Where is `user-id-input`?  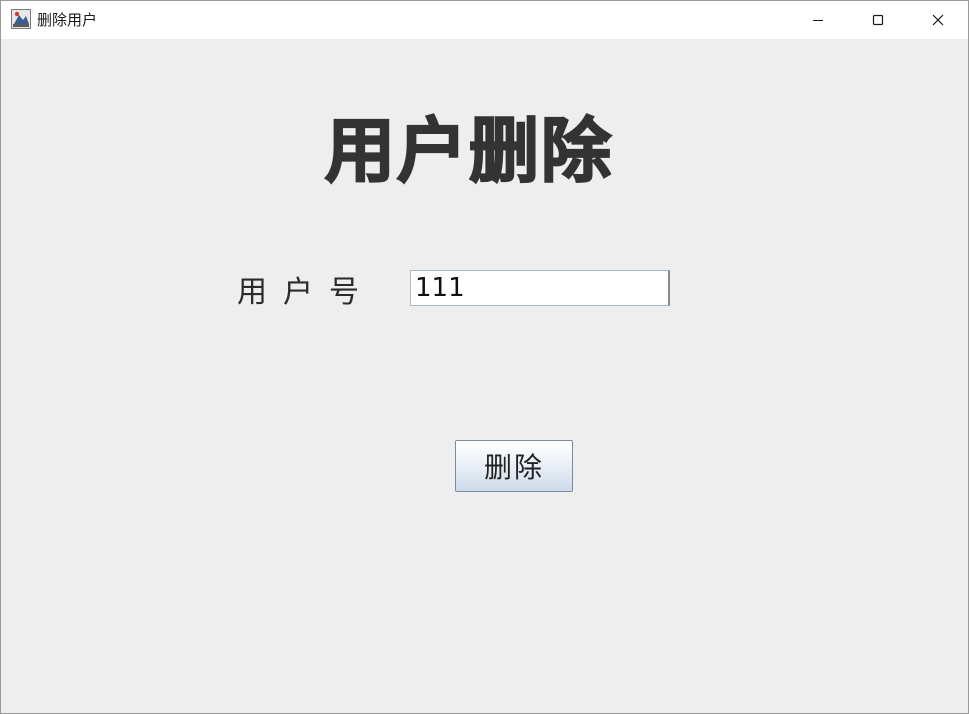
user-id-input is located at coordinates (540, 288).